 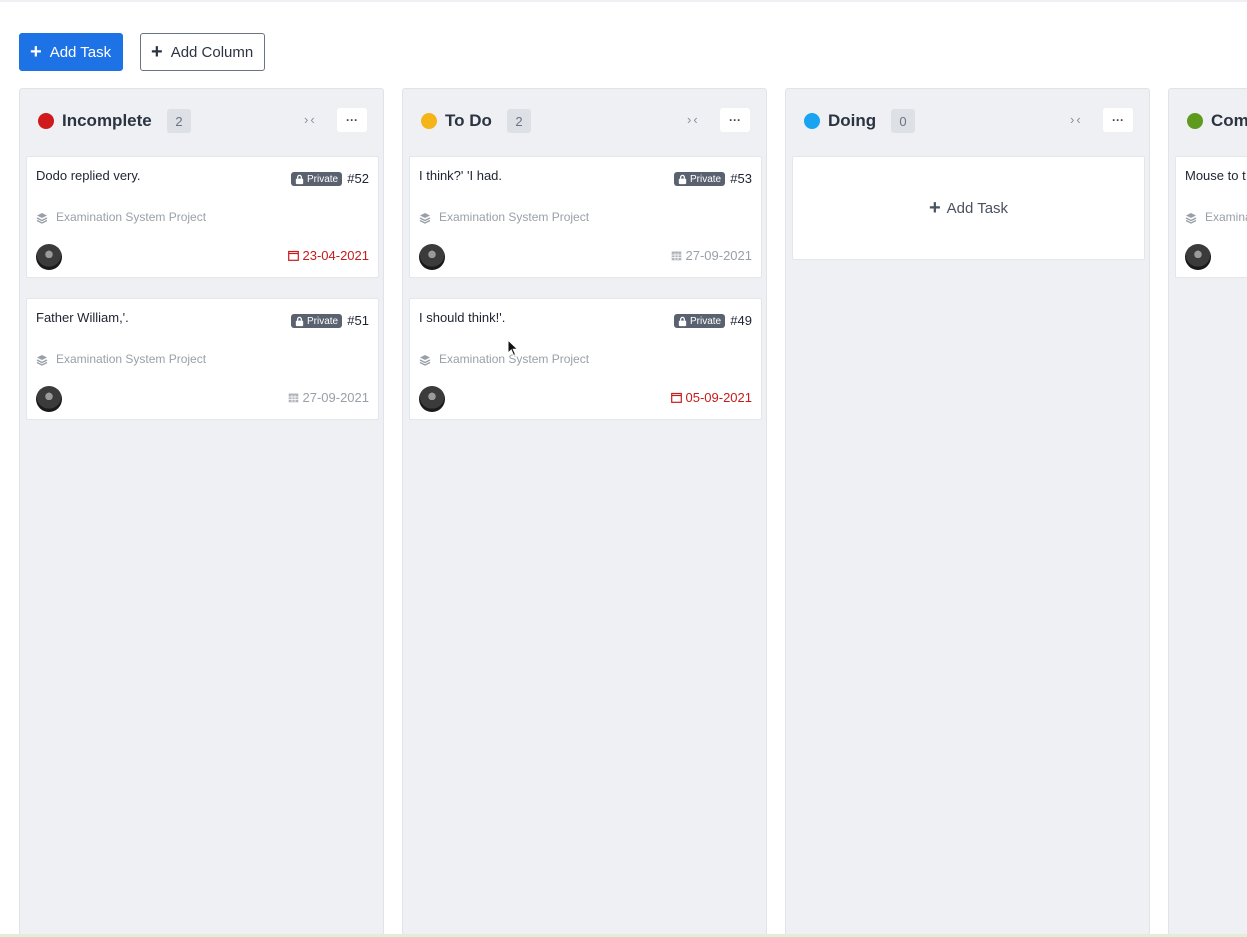 I want to click on column-header: Com, so click(x=1208, y=121).